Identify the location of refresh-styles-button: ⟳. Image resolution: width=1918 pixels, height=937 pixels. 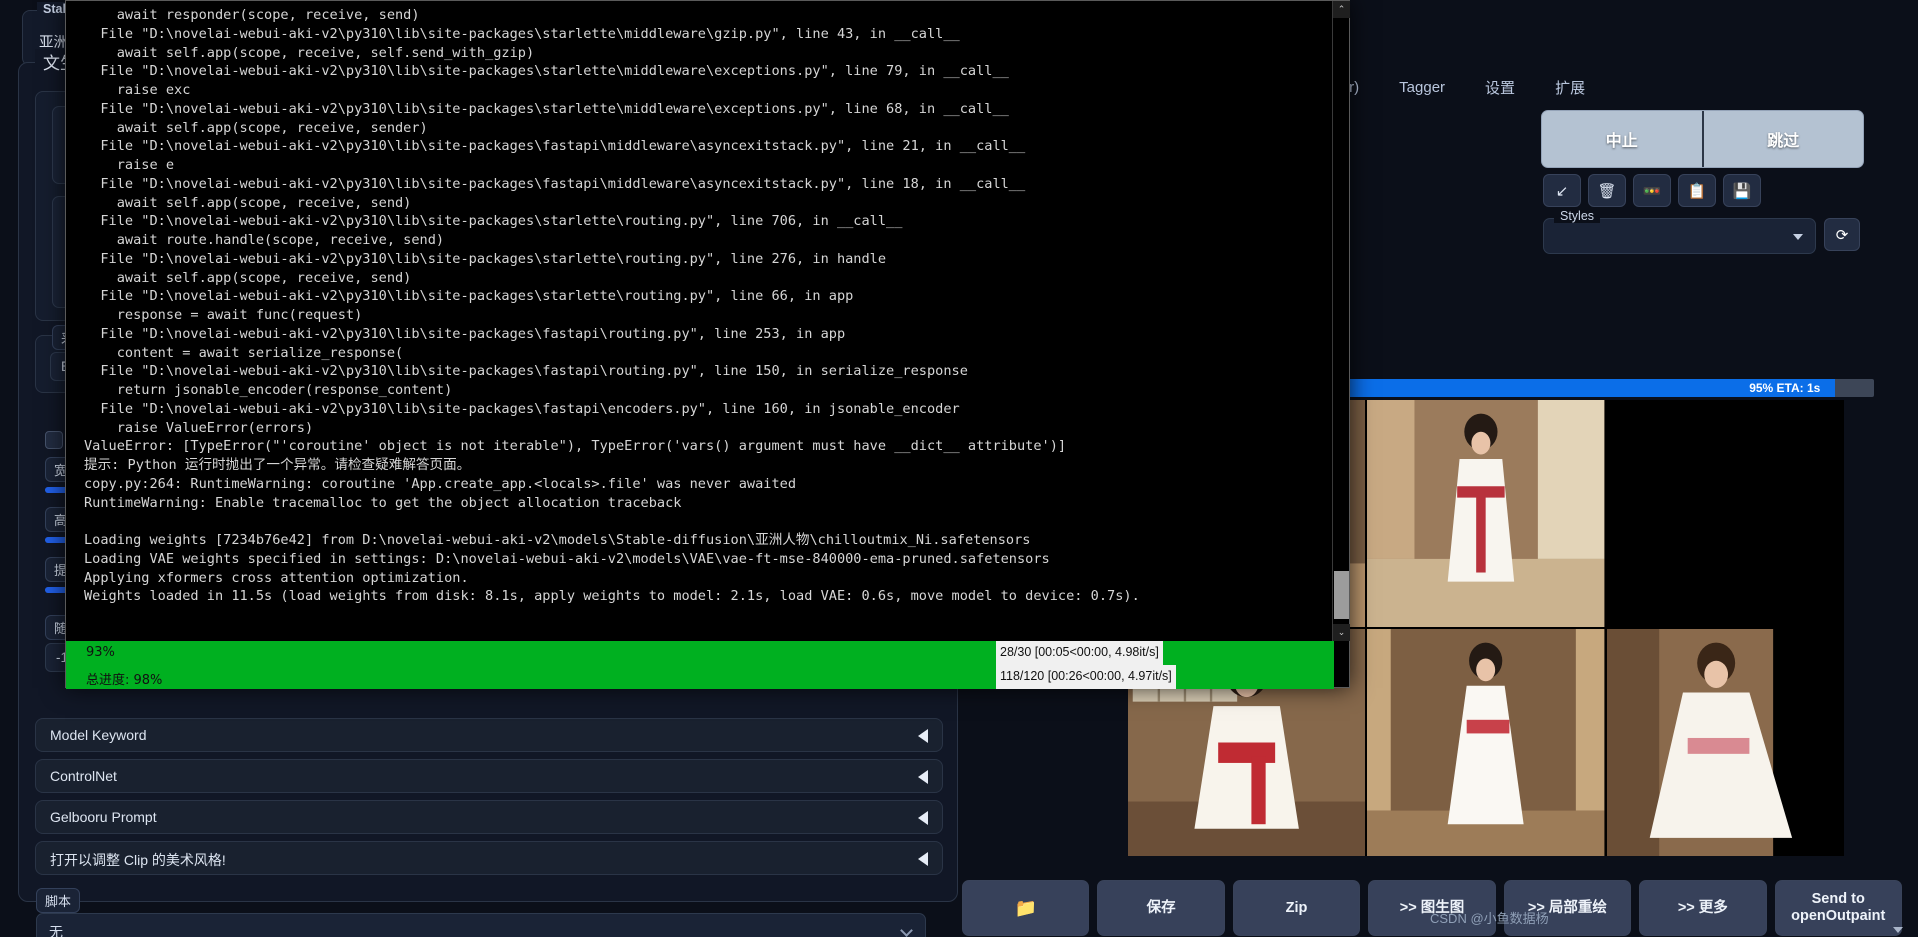
(1842, 234).